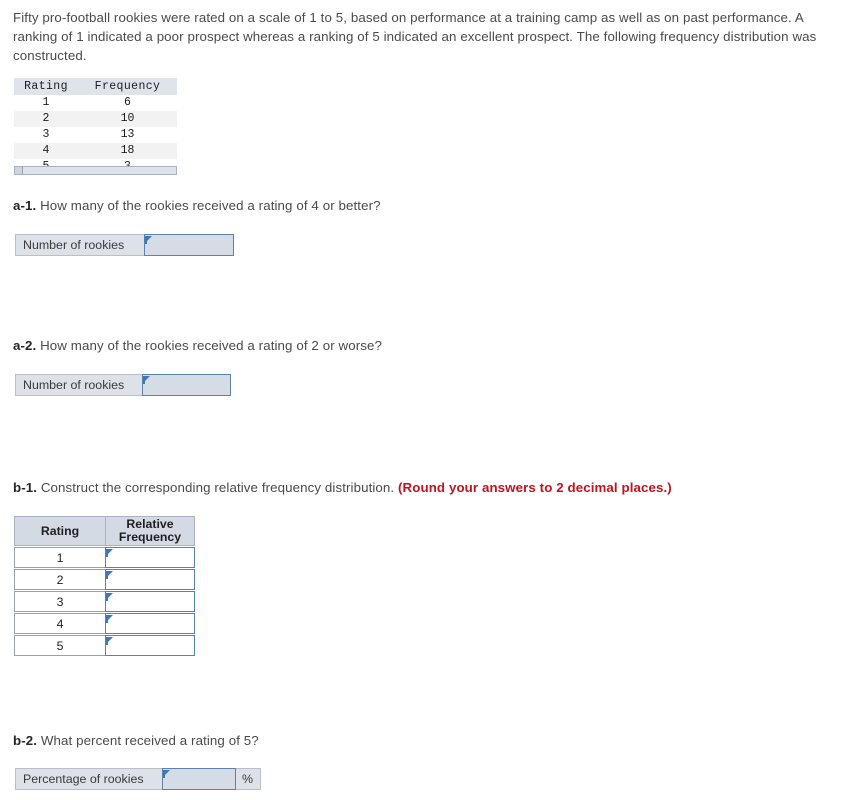  Describe the element at coordinates (79, 385) in the screenshot. I see `answer-label-number-of-rookies-a2: Number of rookies` at that location.